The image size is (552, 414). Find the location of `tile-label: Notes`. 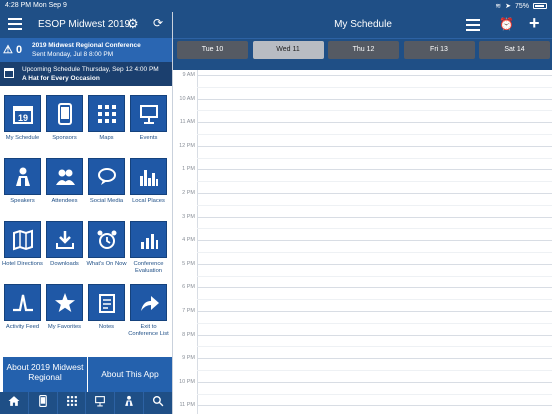

tile-label: Notes is located at coordinates (106, 327).